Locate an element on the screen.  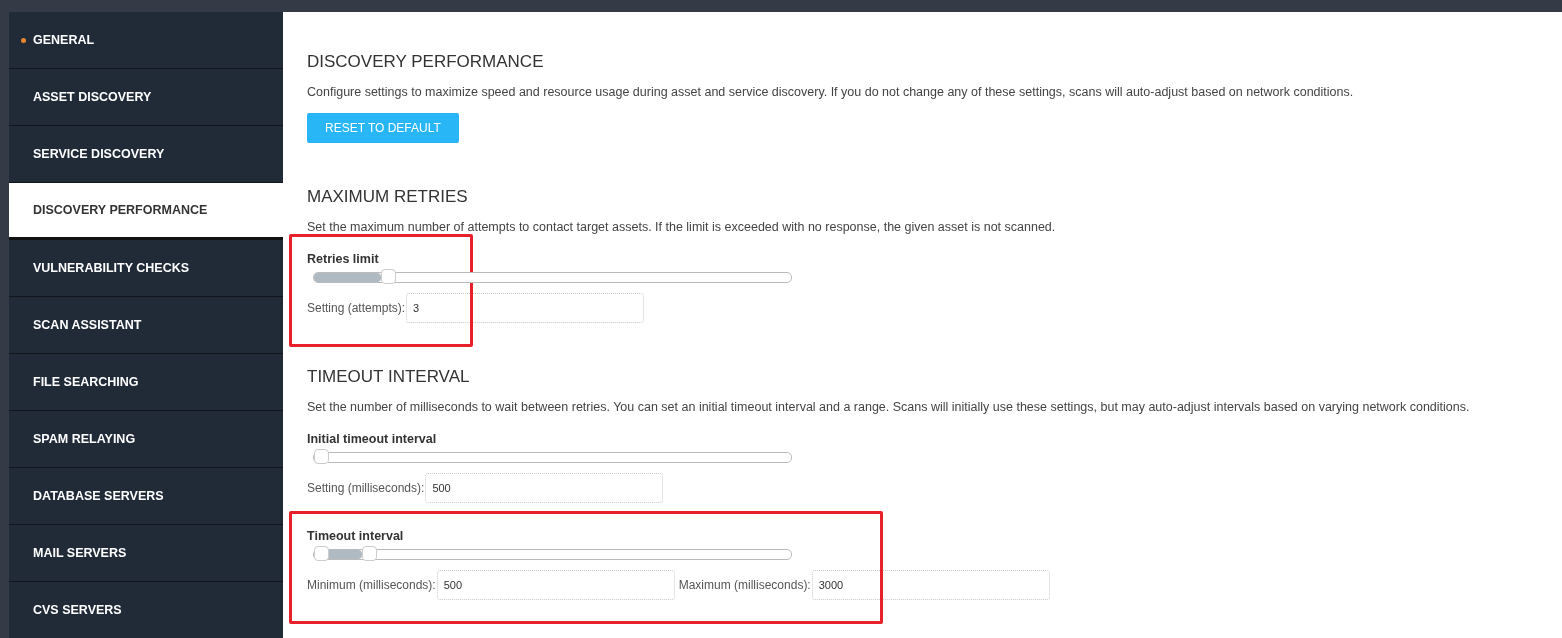
setting-label: Retries limit is located at coordinates (343, 259).